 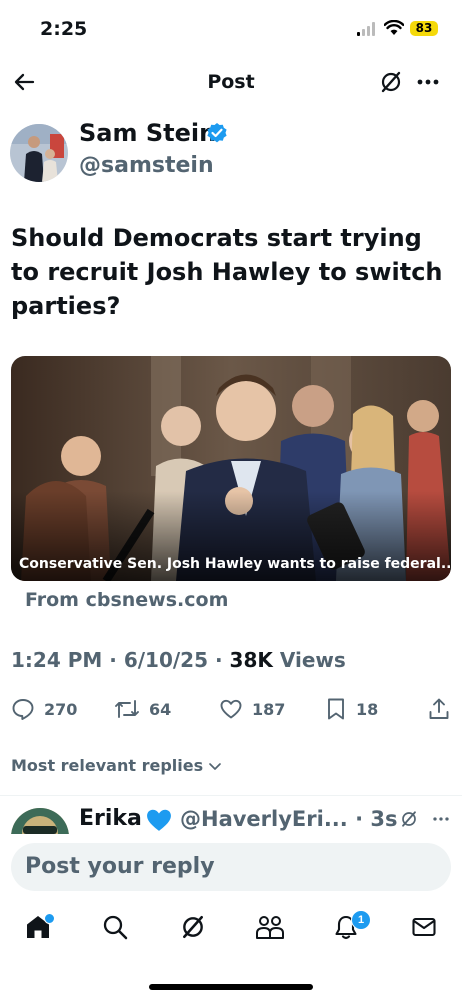 What do you see at coordinates (39, 153) in the screenshot?
I see `author-avatar` at bounding box center [39, 153].